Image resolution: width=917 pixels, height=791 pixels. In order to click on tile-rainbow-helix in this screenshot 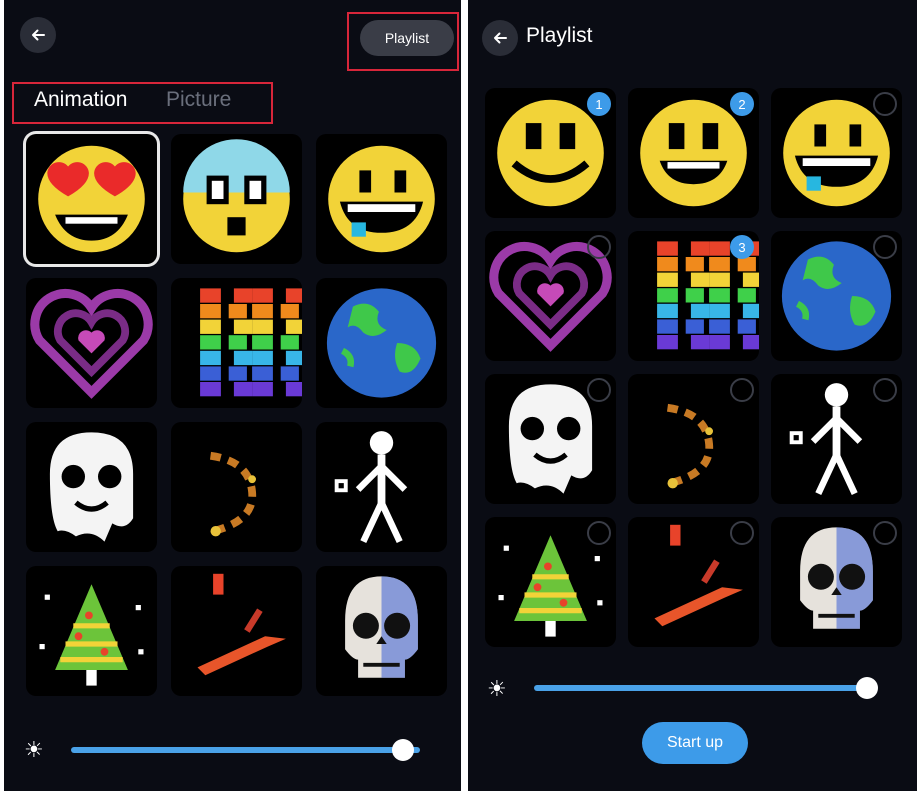, I will do `click(236, 343)`.